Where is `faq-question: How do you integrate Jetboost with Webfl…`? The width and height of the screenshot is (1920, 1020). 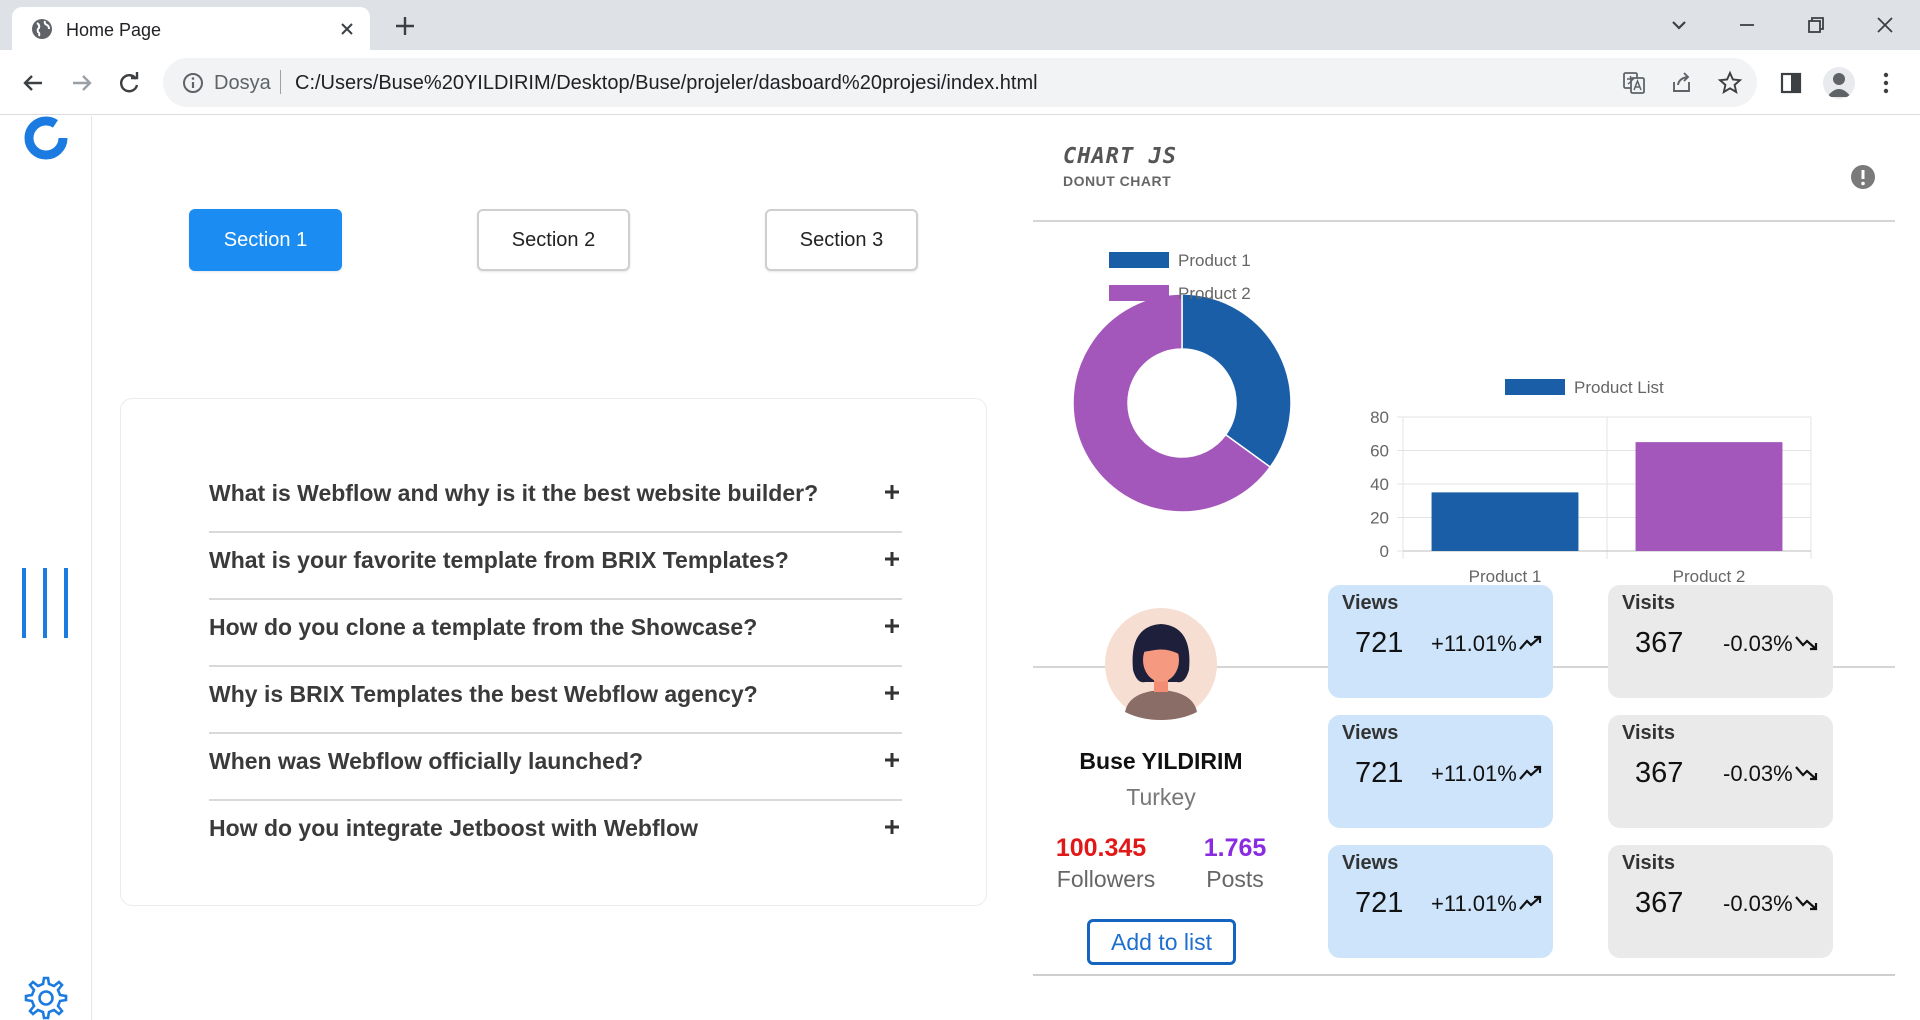
faq-question: How do you integrate Jetboost with Webfl… is located at coordinates (453, 828).